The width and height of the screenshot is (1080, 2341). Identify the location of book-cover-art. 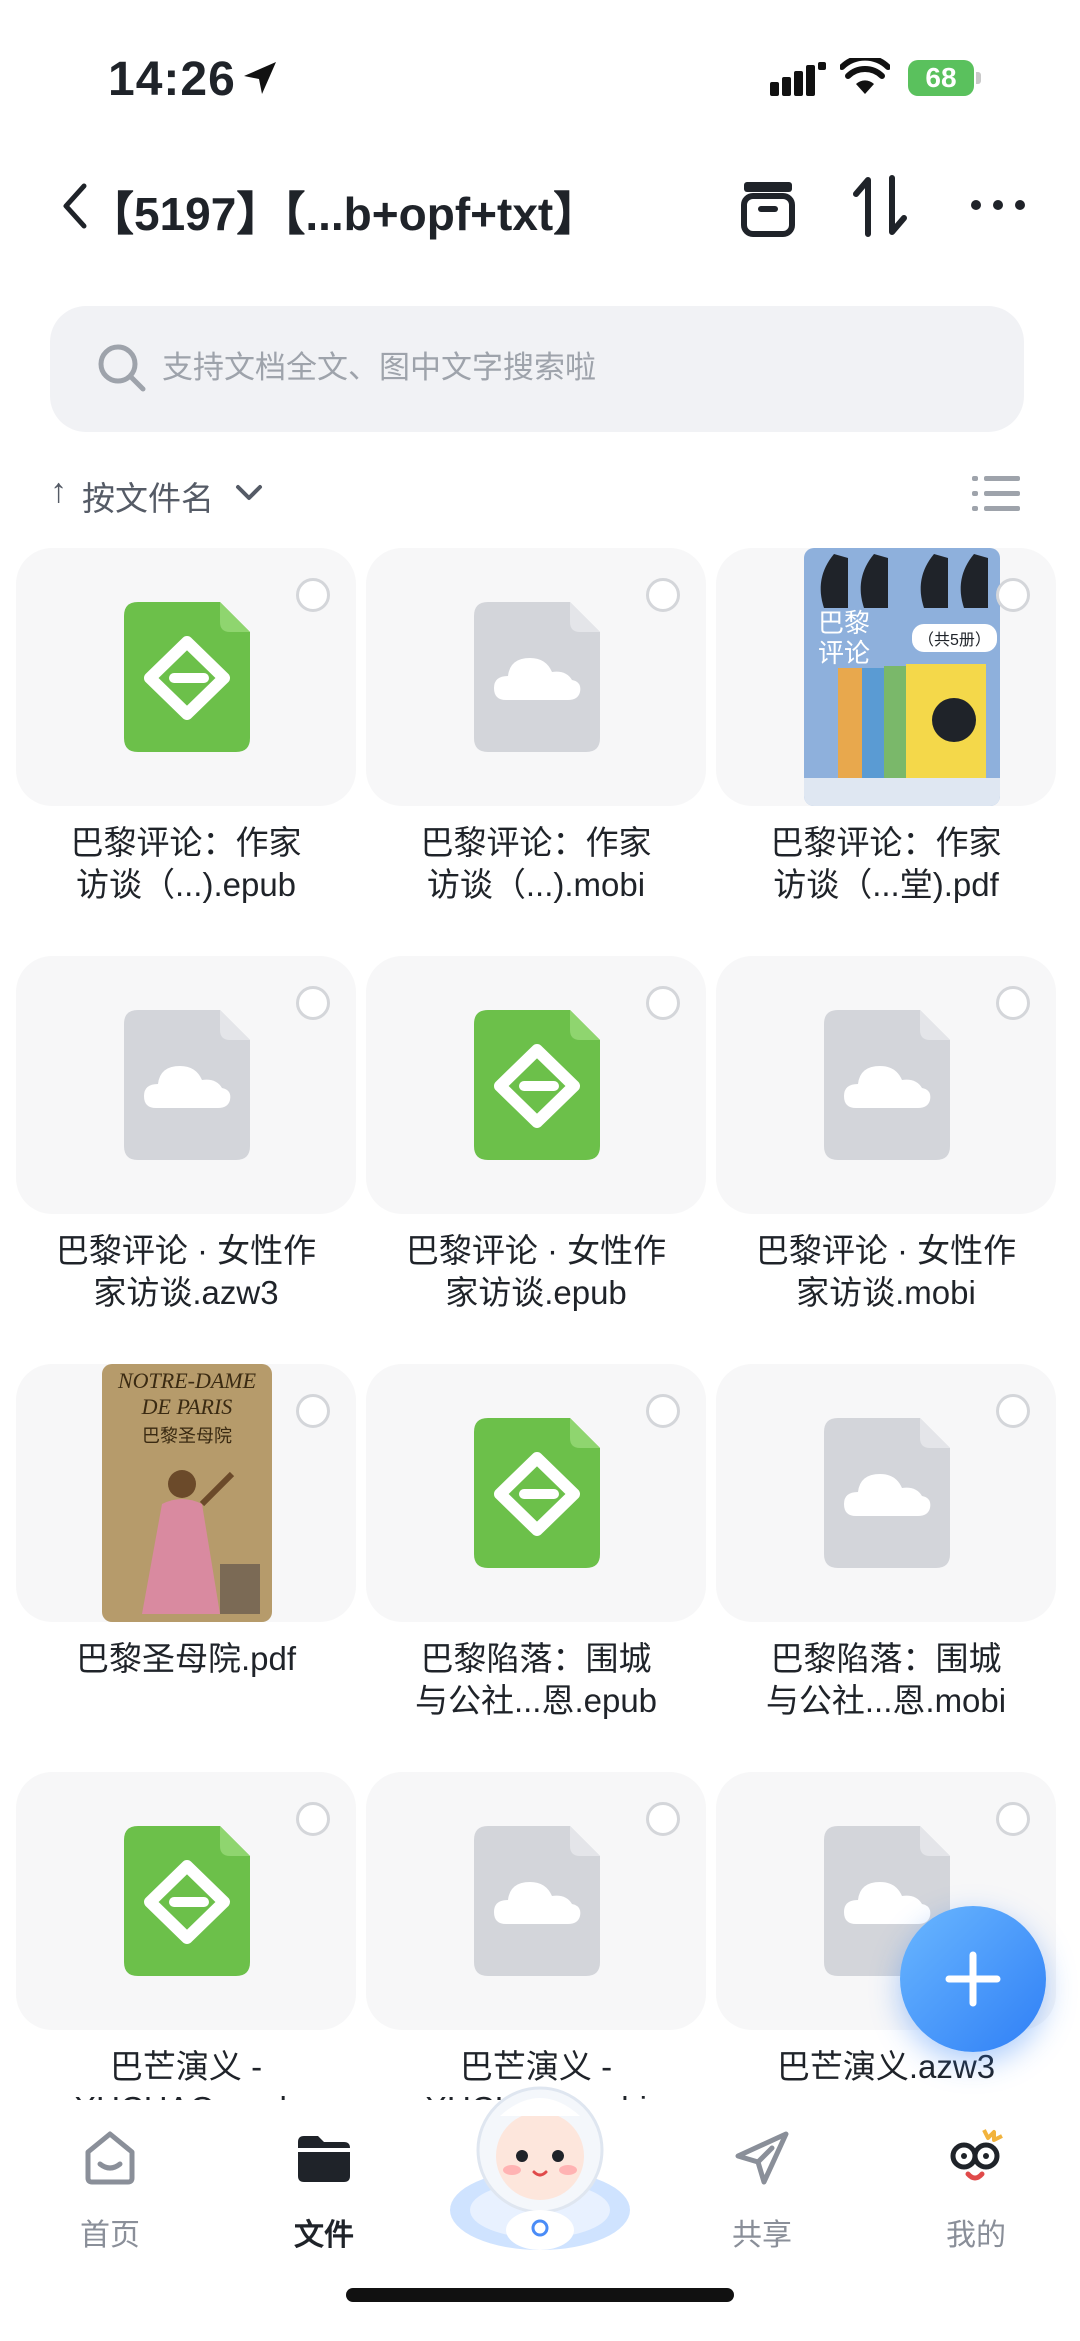
(902, 680).